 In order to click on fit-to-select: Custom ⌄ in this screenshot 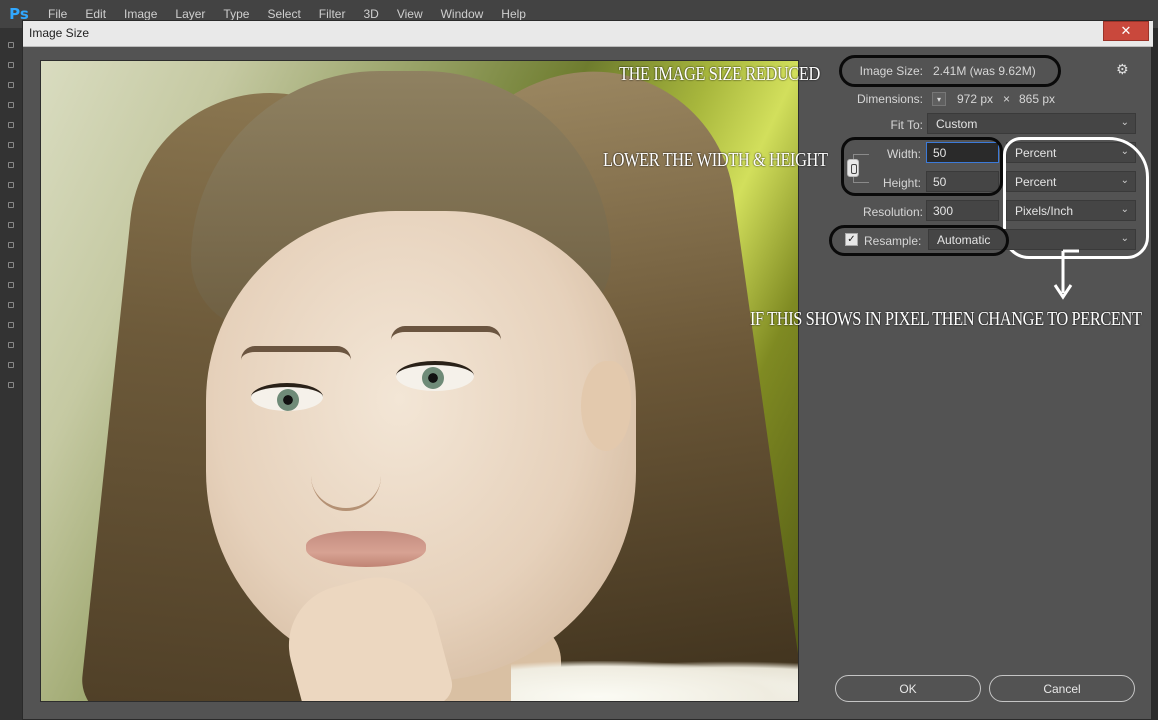, I will do `click(1031, 123)`.